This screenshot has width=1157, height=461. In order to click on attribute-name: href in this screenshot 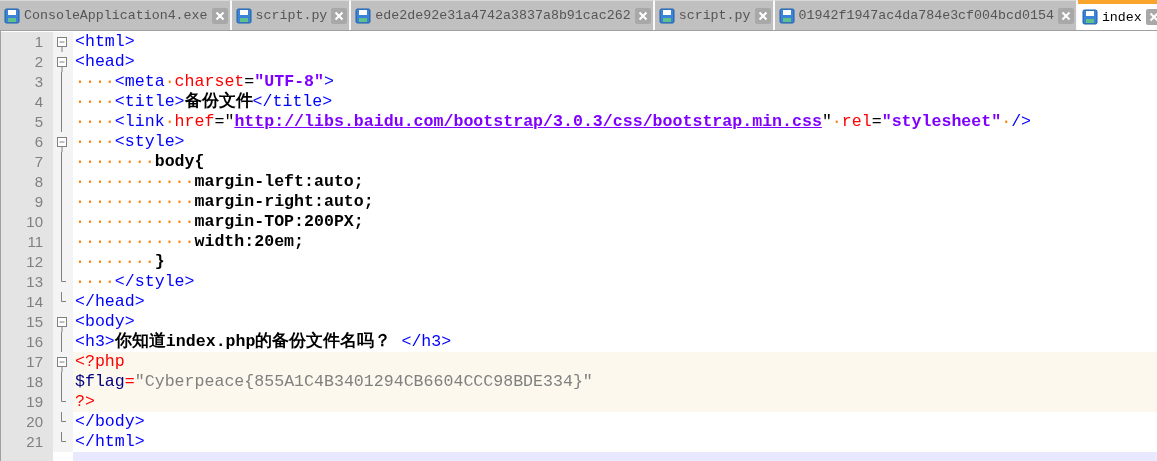, I will do `click(194, 122)`.